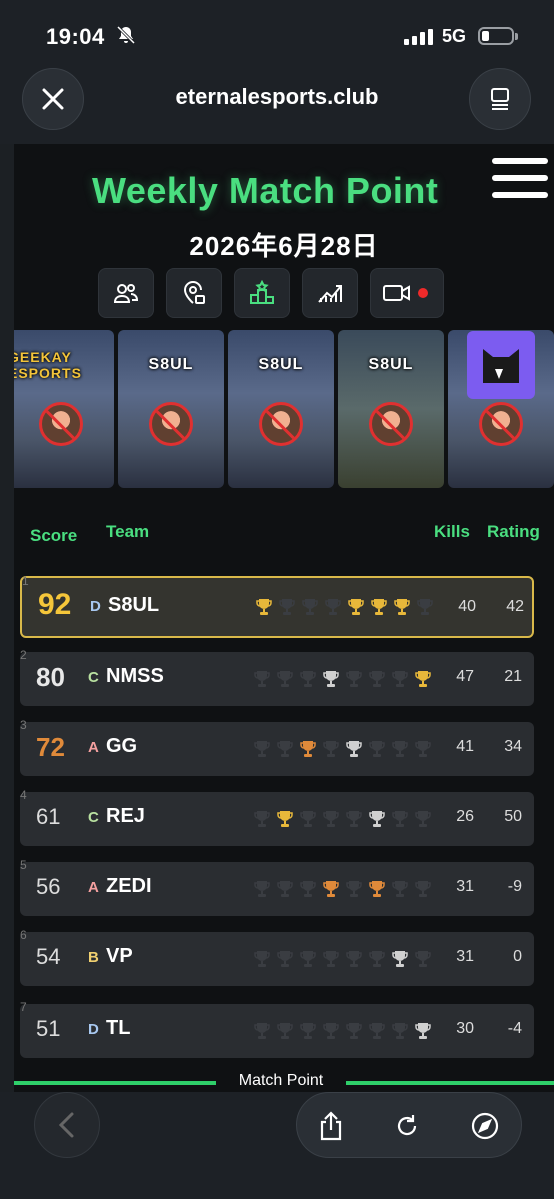  I want to click on team-name: NMSS, so click(135, 676).